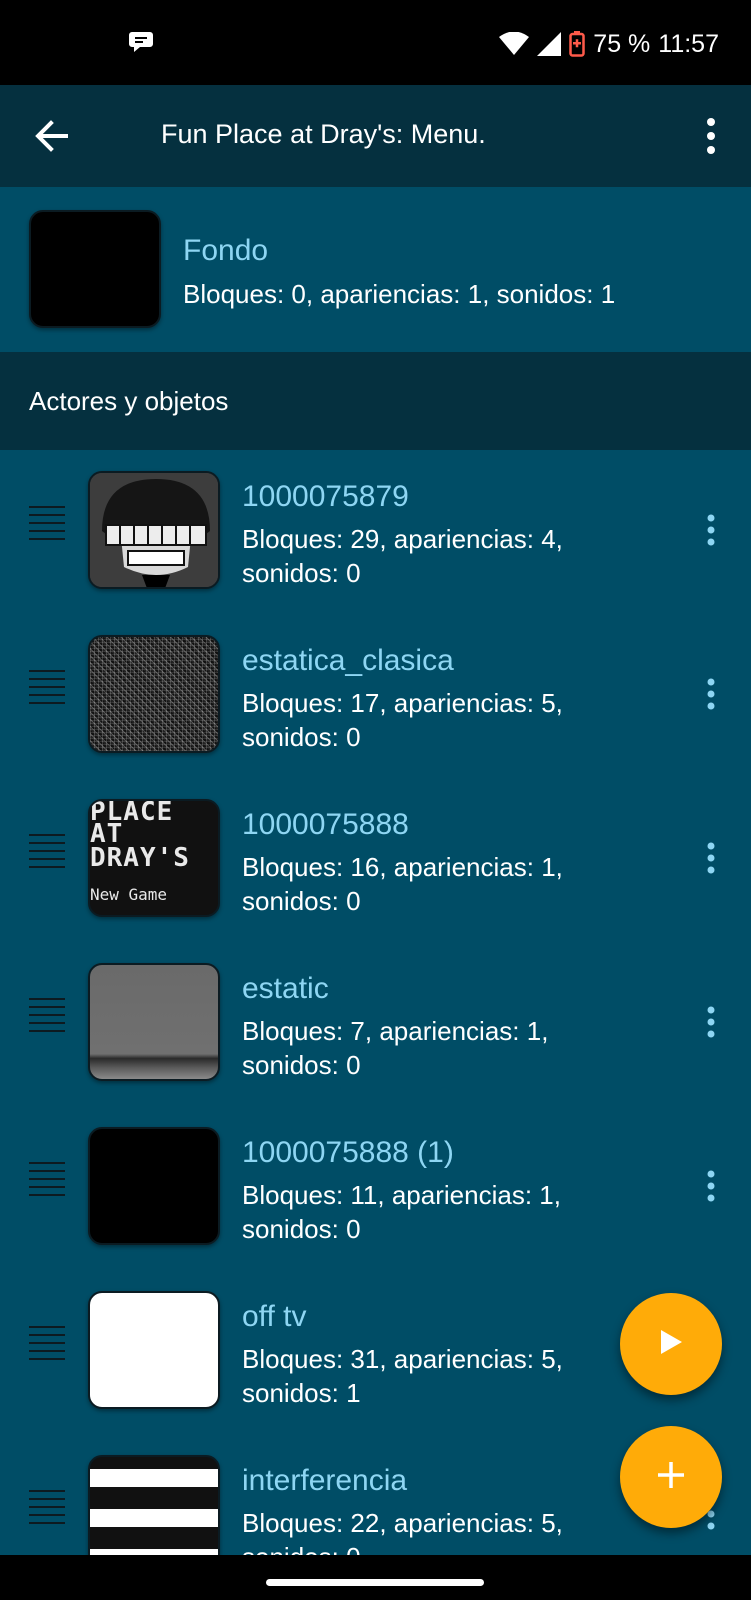 The height and width of the screenshot is (1600, 751). What do you see at coordinates (51, 136) in the screenshot?
I see `back-arrow-icon` at bounding box center [51, 136].